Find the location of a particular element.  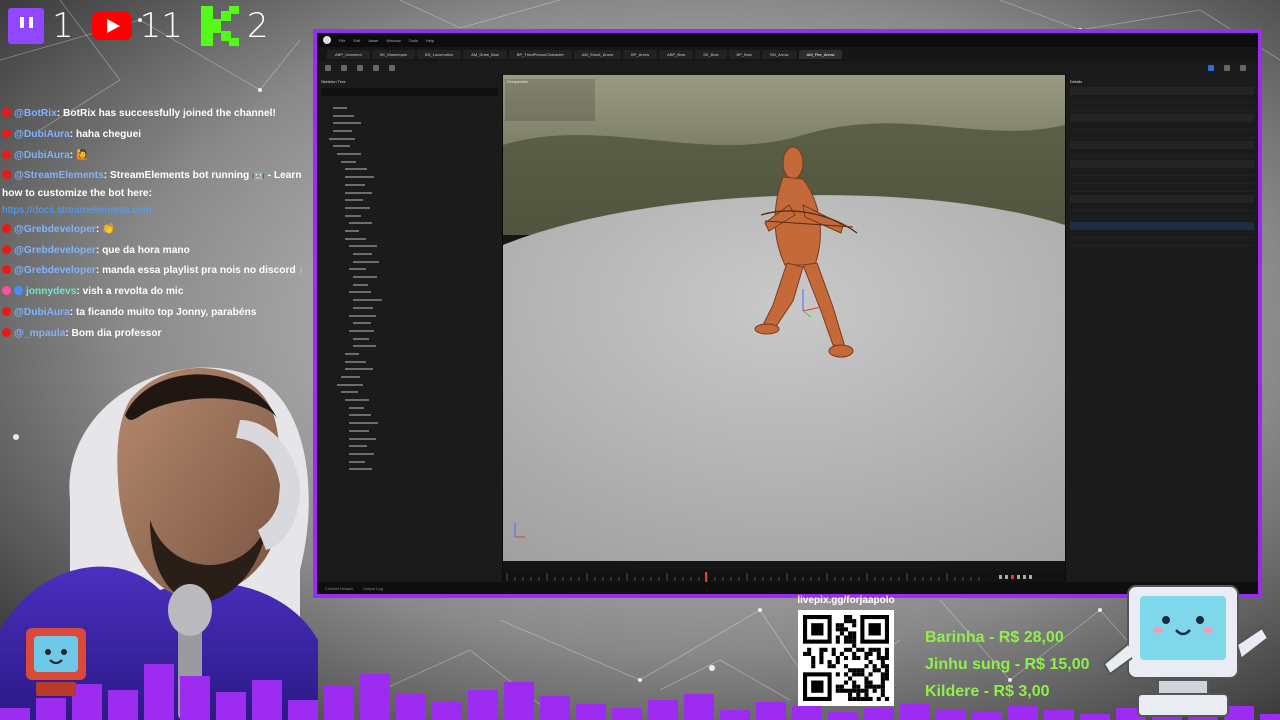

chat-link: https://docs.streamelements.com is located at coordinates (76, 210).